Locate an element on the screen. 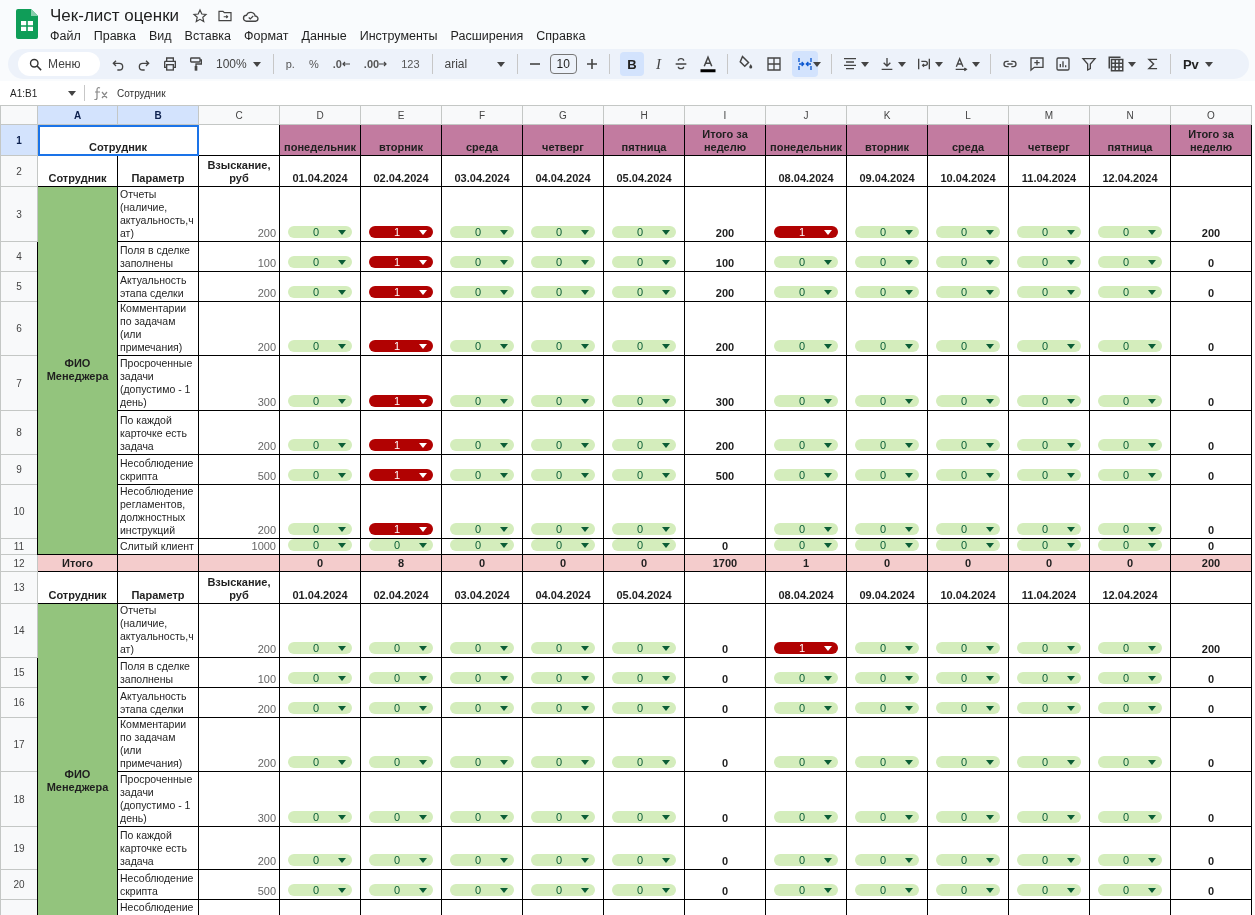 This screenshot has height=915, width=1255. column-header: F is located at coordinates (482, 115).